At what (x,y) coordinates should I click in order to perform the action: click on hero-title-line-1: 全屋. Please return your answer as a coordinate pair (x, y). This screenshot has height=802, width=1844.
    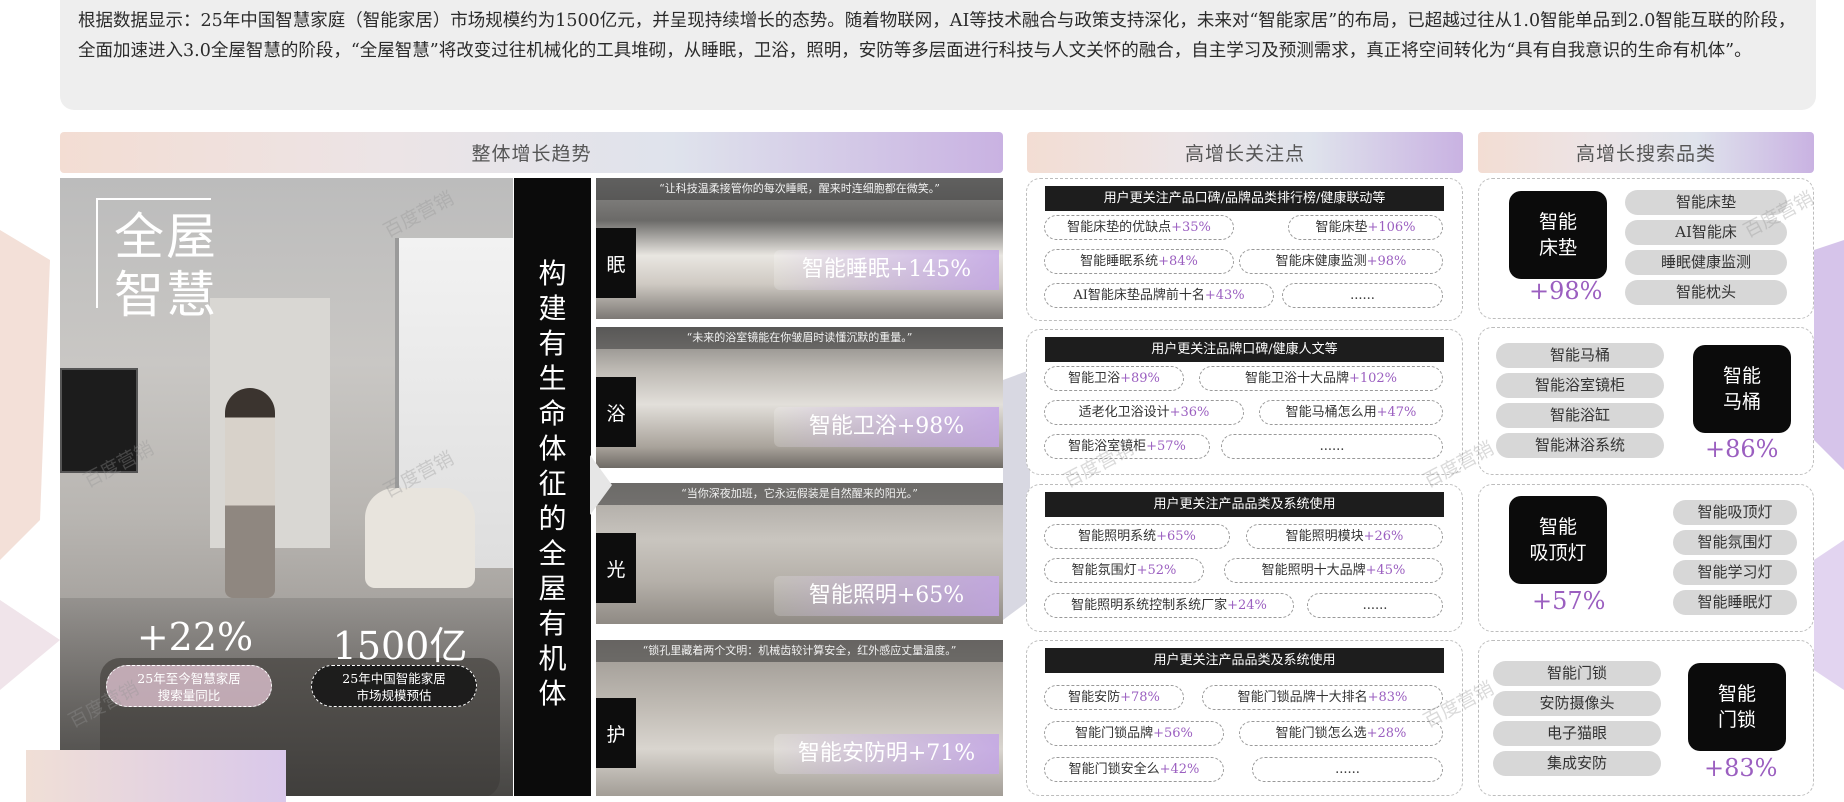
    Looking at the image, I should click on (166, 237).